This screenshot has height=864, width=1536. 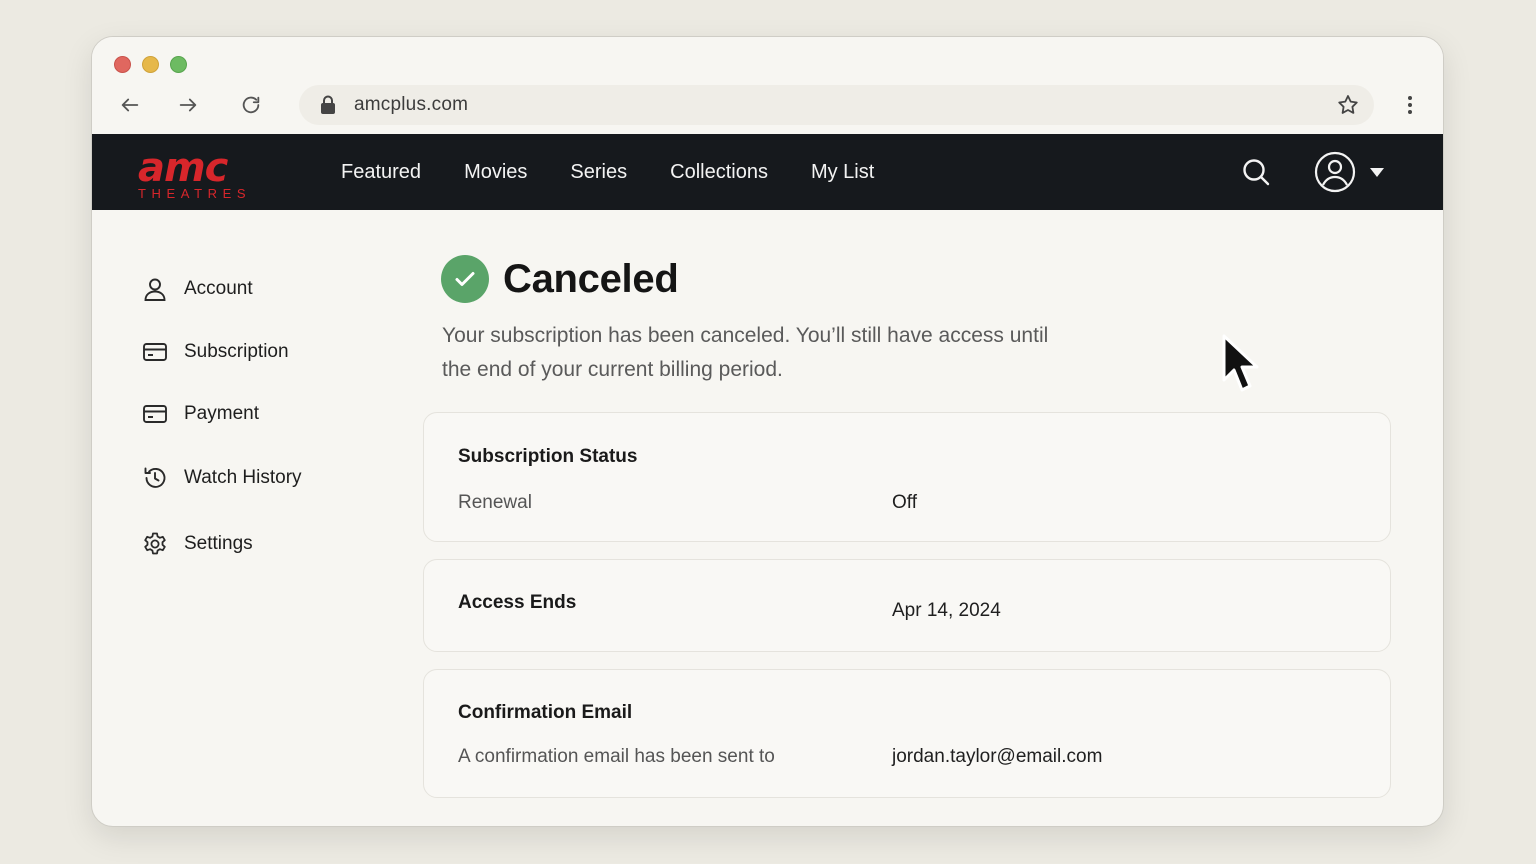 I want to click on sidebar-item-label: Settings, so click(x=218, y=543).